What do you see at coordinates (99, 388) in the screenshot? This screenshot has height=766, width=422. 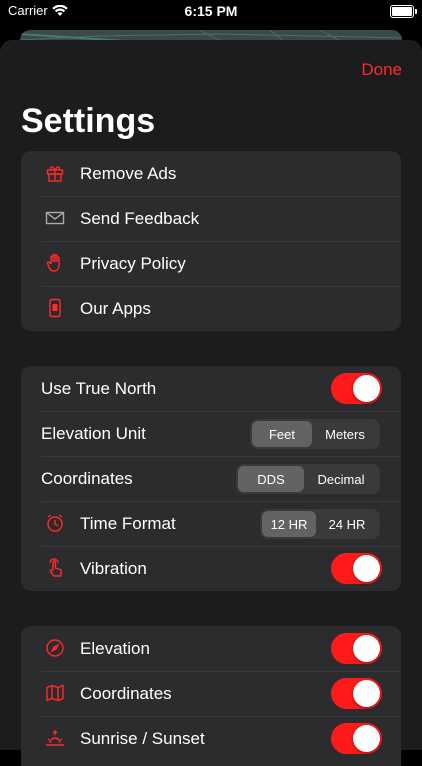 I see `use-true-north-label: Use True North` at bounding box center [99, 388].